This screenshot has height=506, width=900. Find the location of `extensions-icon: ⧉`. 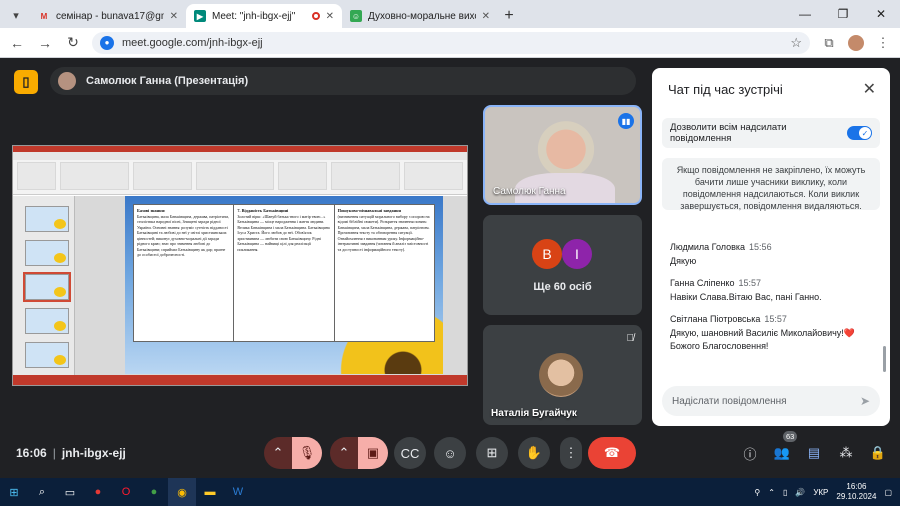

extensions-icon: ⧉ is located at coordinates (829, 43).